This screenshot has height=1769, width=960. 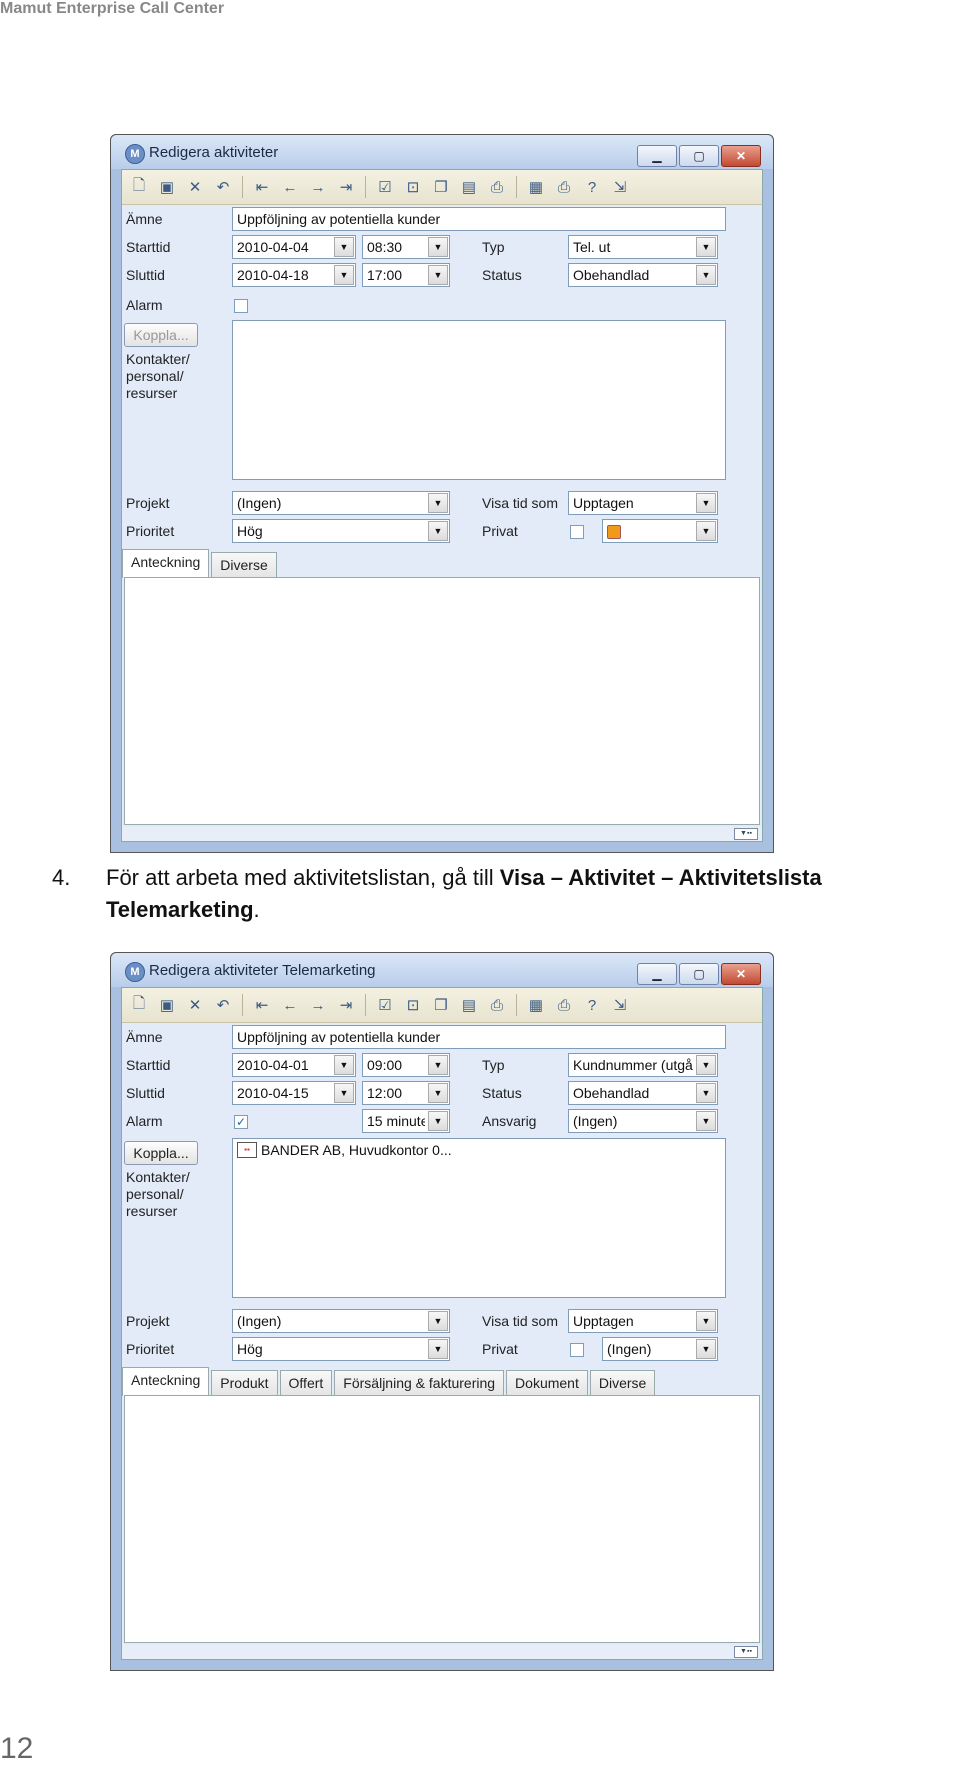 I want to click on resize-grip-icon: ▼▪▪, so click(x=746, y=1652).